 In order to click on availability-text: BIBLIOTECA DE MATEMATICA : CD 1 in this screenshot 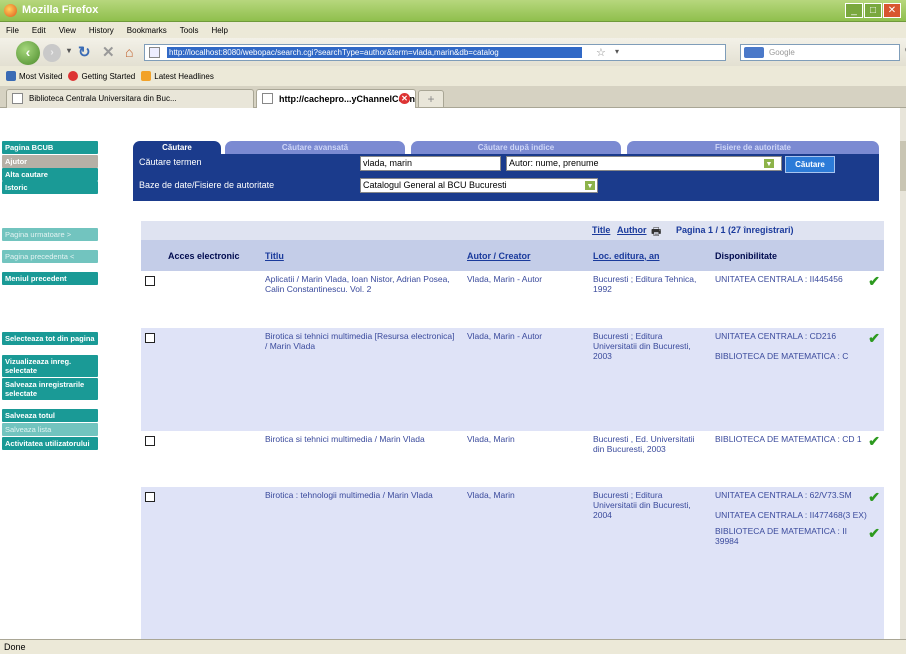, I will do `click(788, 441)`.